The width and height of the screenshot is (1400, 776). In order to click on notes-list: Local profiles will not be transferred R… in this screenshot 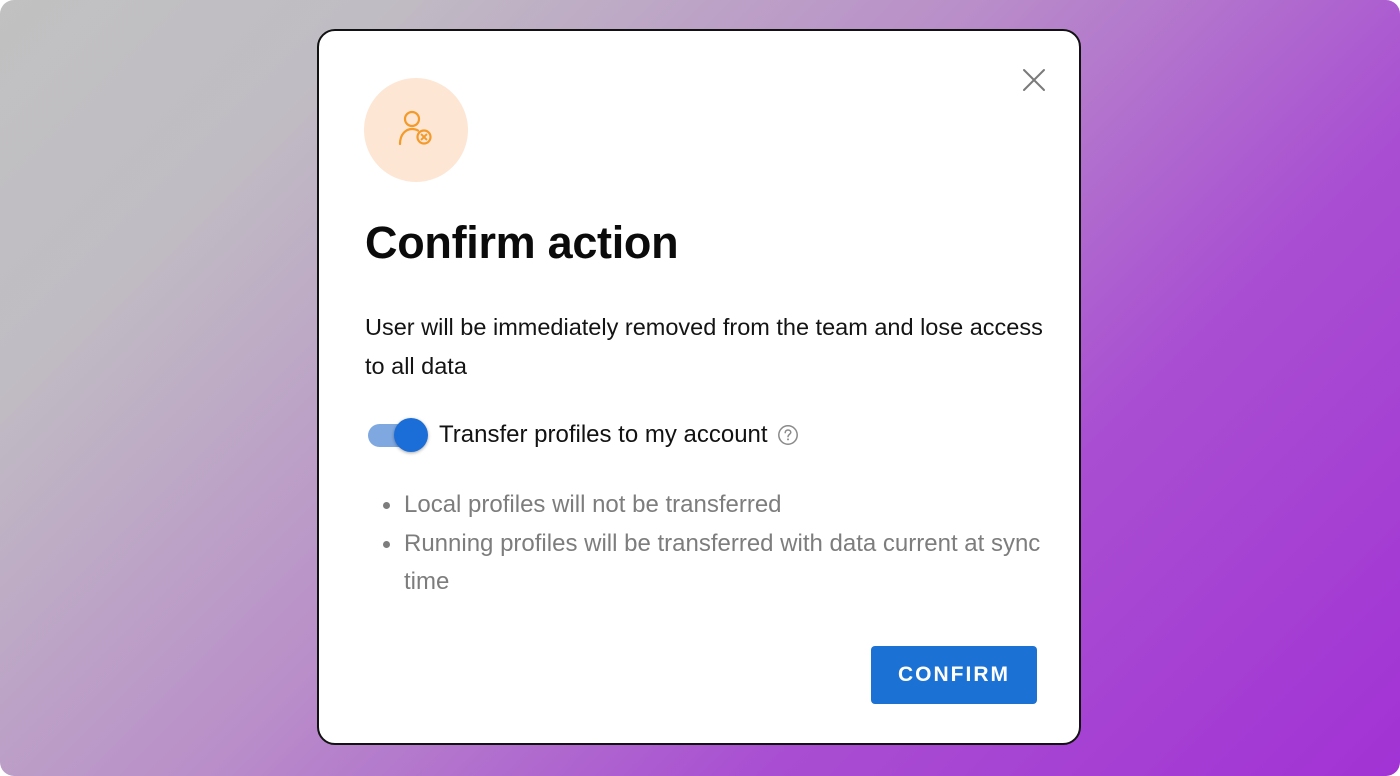, I will do `click(723, 544)`.